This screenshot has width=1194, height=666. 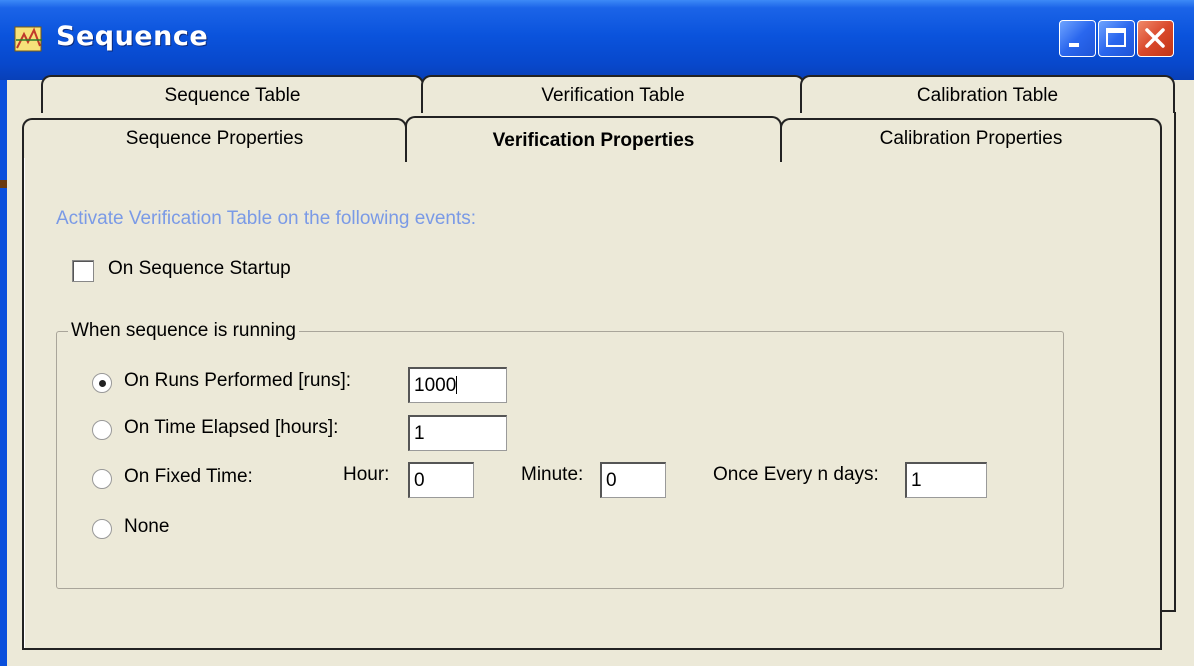 I want to click on hour-input: 0, so click(x=441, y=480).